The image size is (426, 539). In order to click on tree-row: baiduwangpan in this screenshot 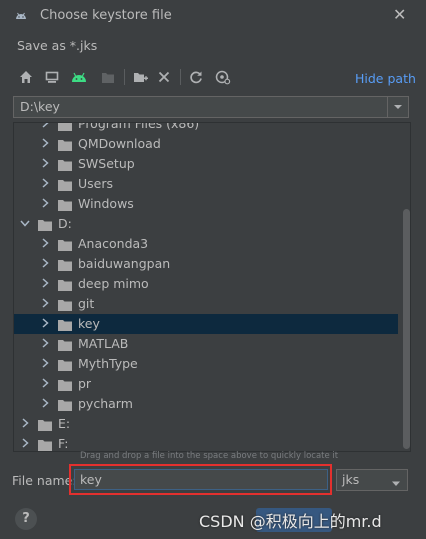, I will do `click(206, 264)`.